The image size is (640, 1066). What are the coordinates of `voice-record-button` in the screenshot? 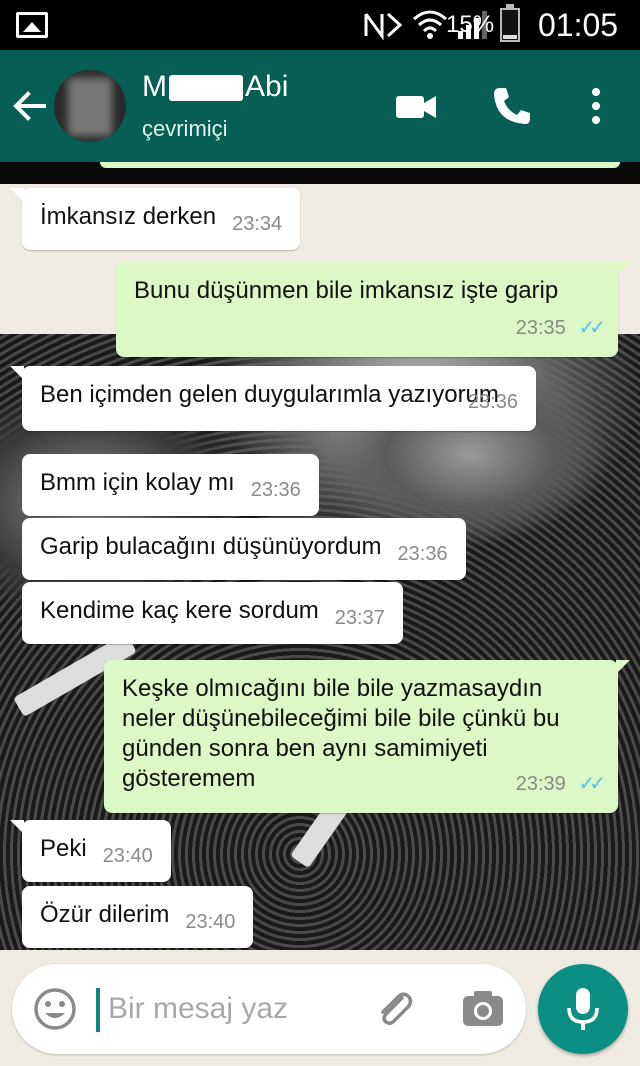 It's located at (583, 1009).